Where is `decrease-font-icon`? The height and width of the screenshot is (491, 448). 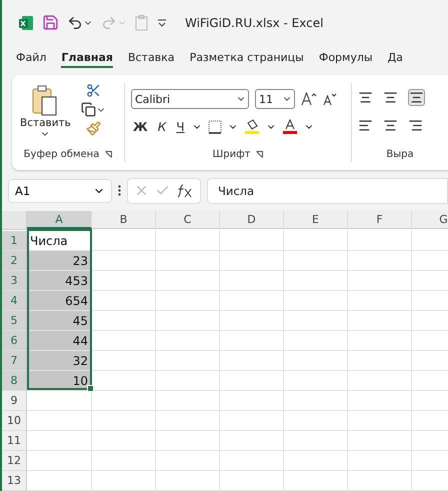 decrease-font-icon is located at coordinates (330, 99).